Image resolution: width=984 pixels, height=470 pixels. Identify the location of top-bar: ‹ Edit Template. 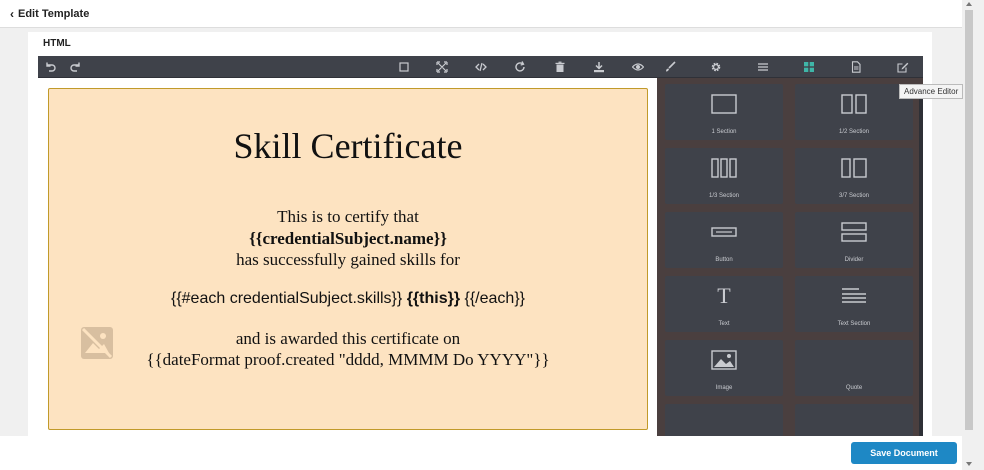
(481, 14).